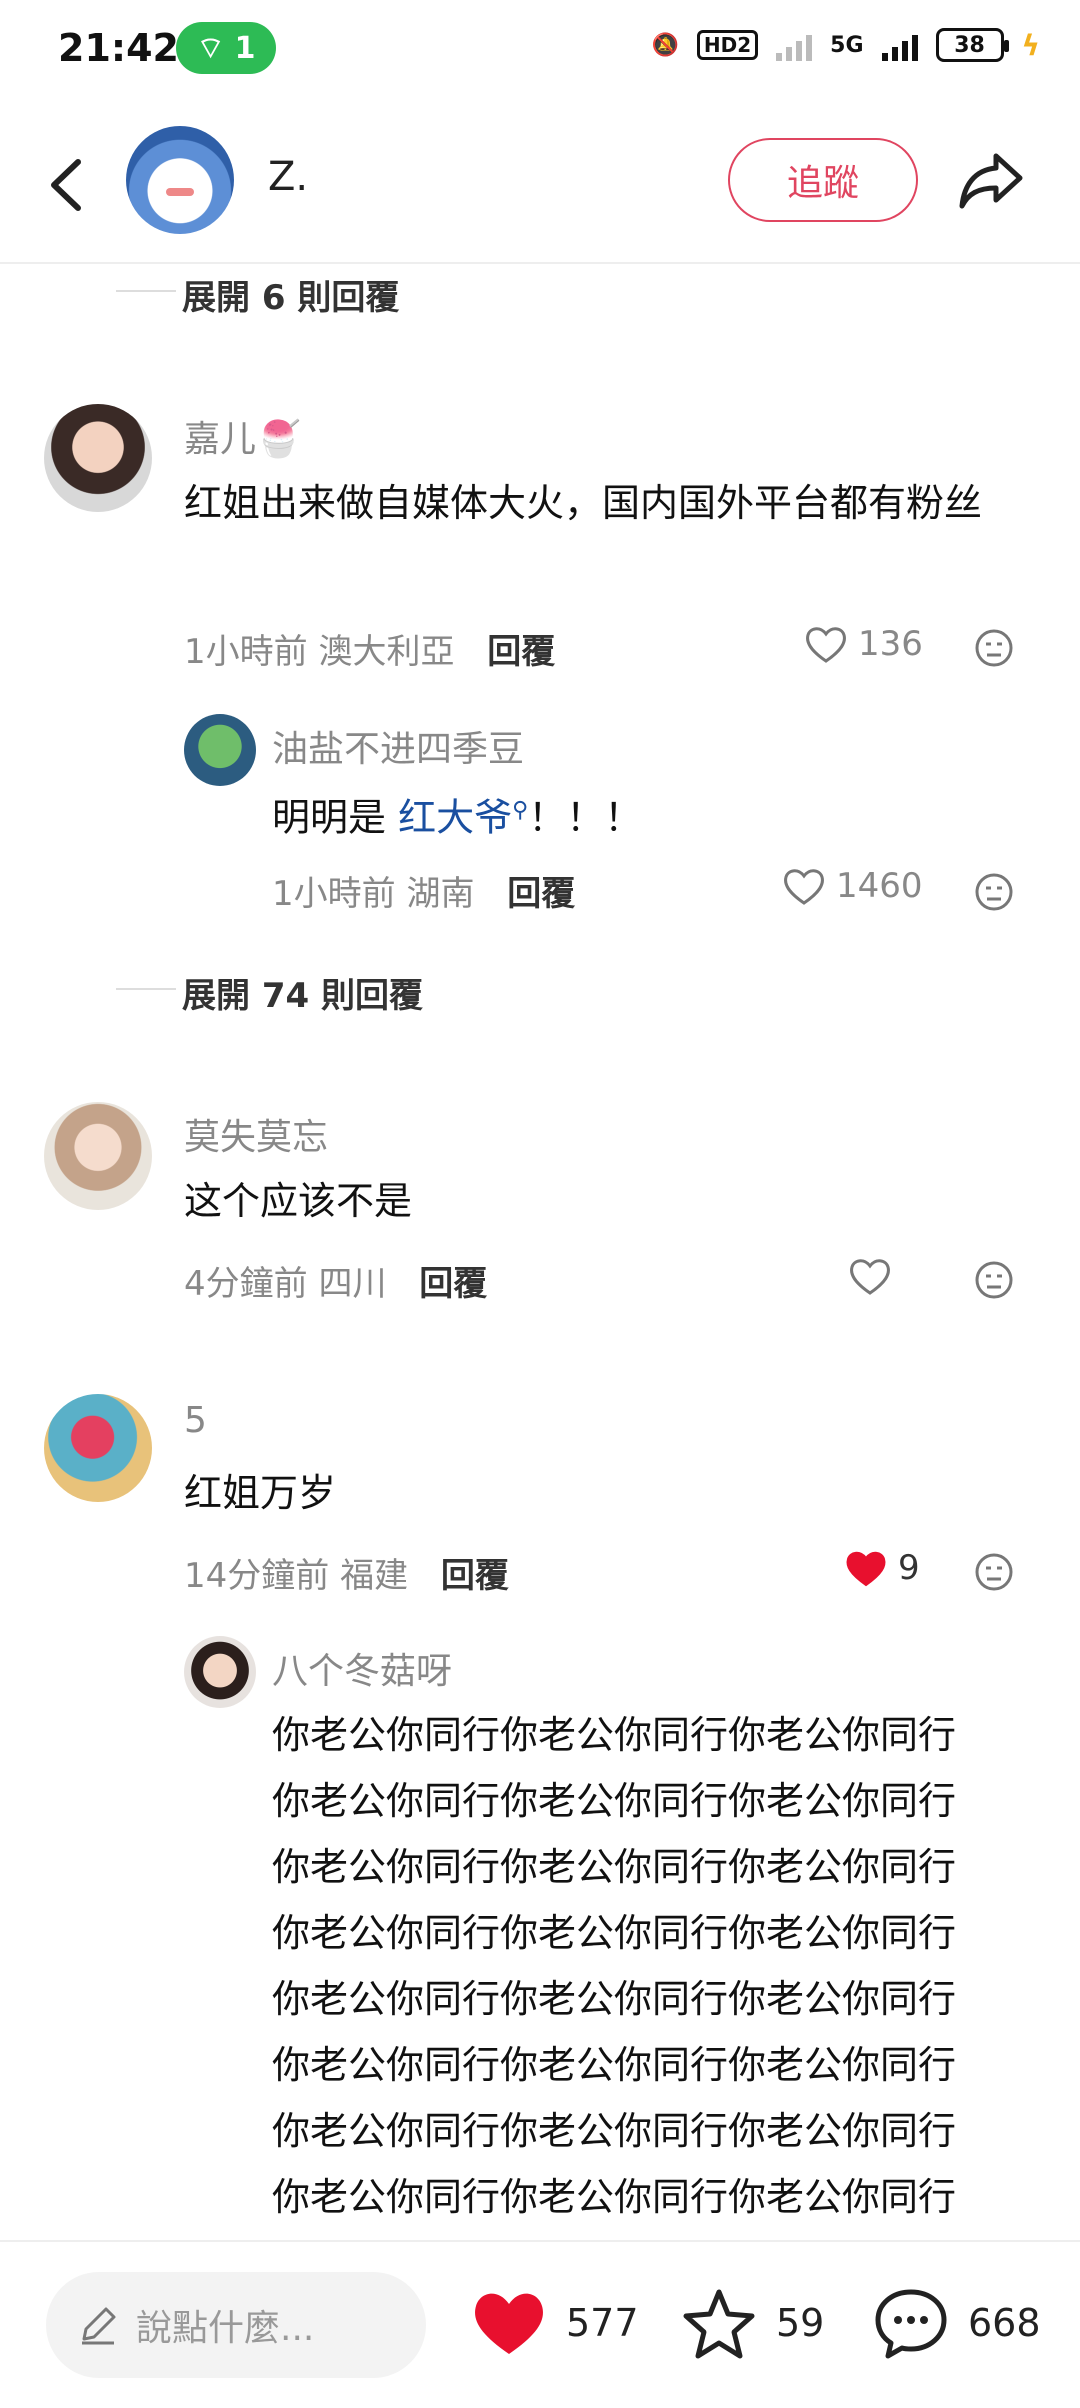 The height and width of the screenshot is (2408, 1080). What do you see at coordinates (540, 50) in the screenshot?
I see `status-bar: 21:42 ⌔ 1 🔕 HD2 5G 38 ϟ` at bounding box center [540, 50].